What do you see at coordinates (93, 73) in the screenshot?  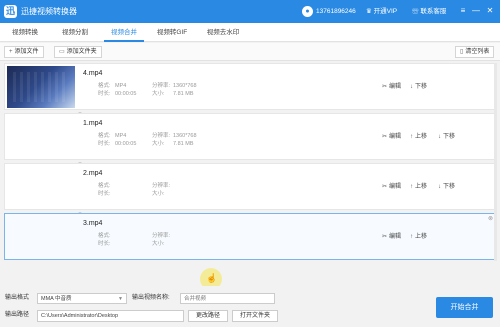 I see `file-name: 4.mp4` at bounding box center [93, 73].